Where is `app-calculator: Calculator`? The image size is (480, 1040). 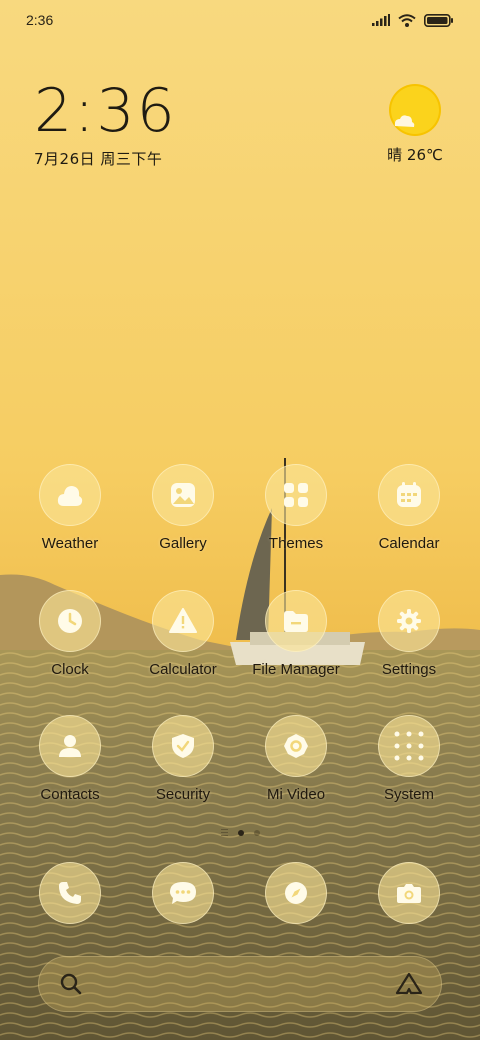
app-calculator: Calculator is located at coordinates (183, 634).